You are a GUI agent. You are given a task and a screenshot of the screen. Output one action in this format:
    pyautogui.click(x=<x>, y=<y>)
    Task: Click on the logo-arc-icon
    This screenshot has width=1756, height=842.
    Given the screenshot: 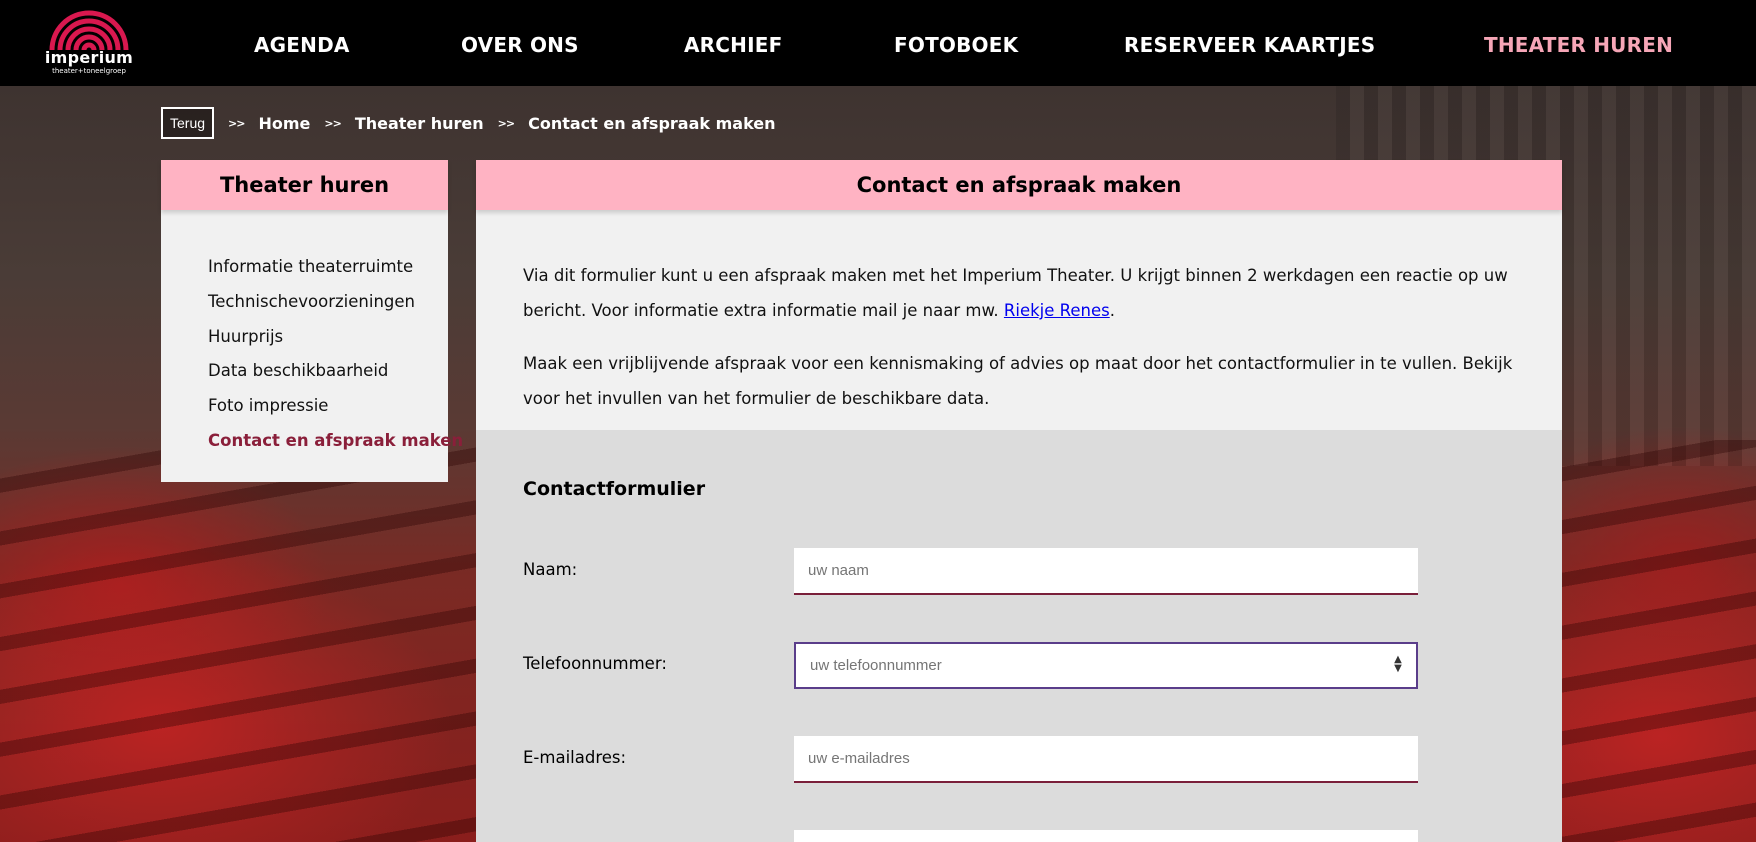 What is the action you would take?
    pyautogui.click(x=89, y=30)
    